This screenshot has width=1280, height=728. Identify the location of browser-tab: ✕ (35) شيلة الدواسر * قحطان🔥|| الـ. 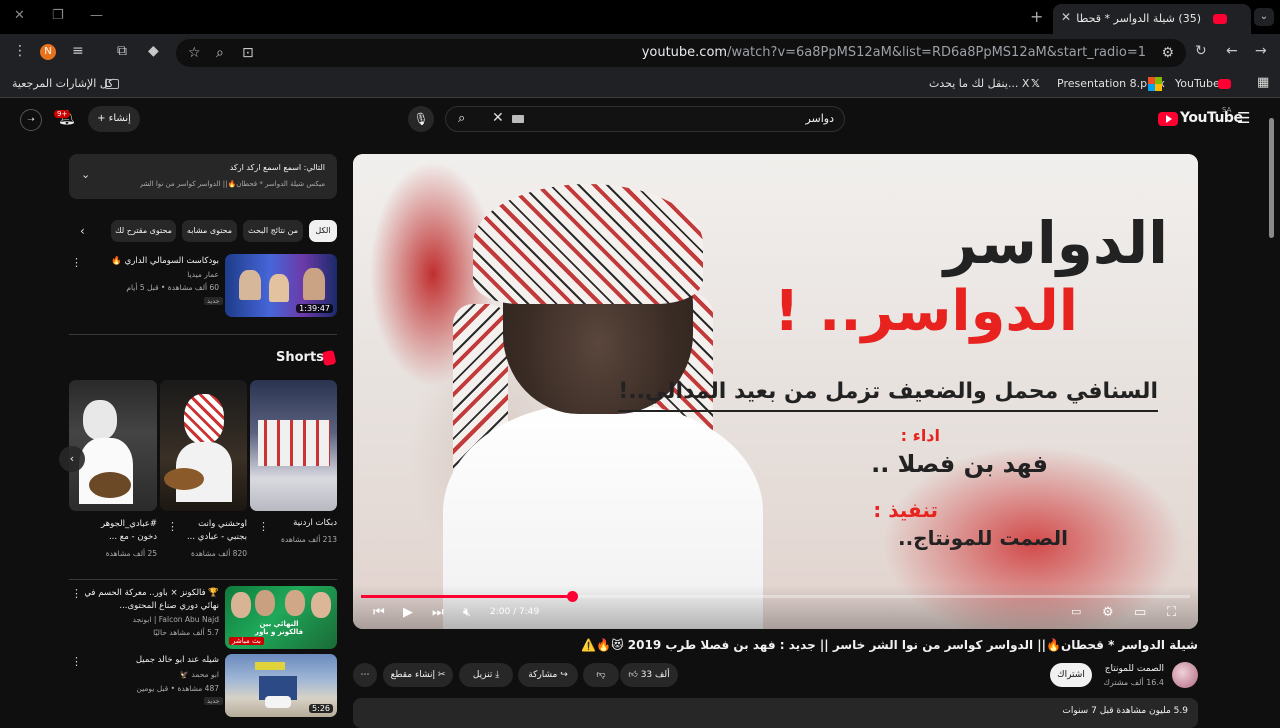
(1152, 19).